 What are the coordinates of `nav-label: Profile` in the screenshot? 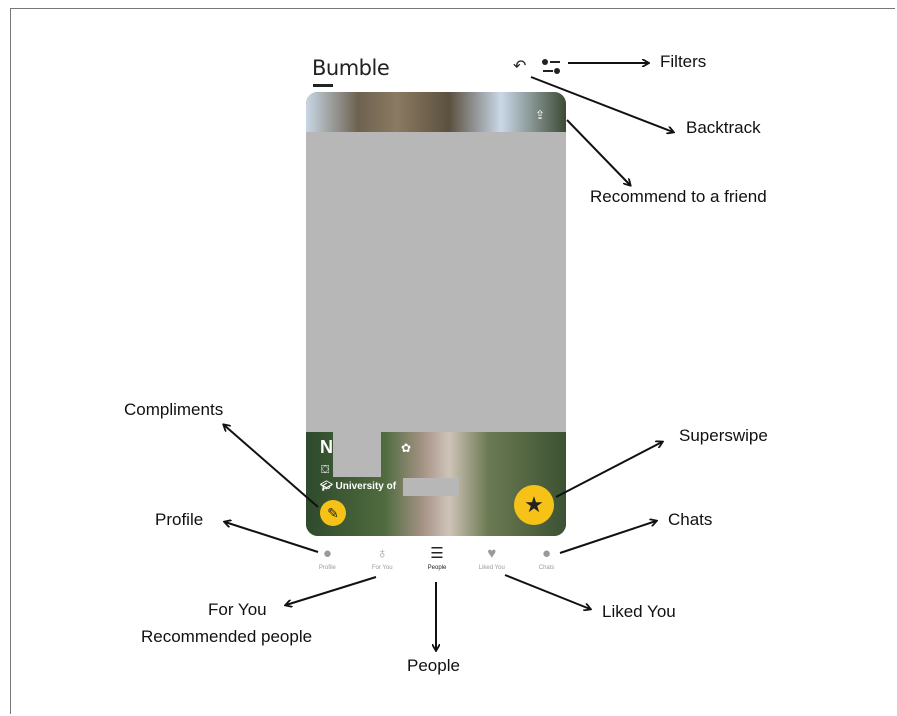 It's located at (327, 568).